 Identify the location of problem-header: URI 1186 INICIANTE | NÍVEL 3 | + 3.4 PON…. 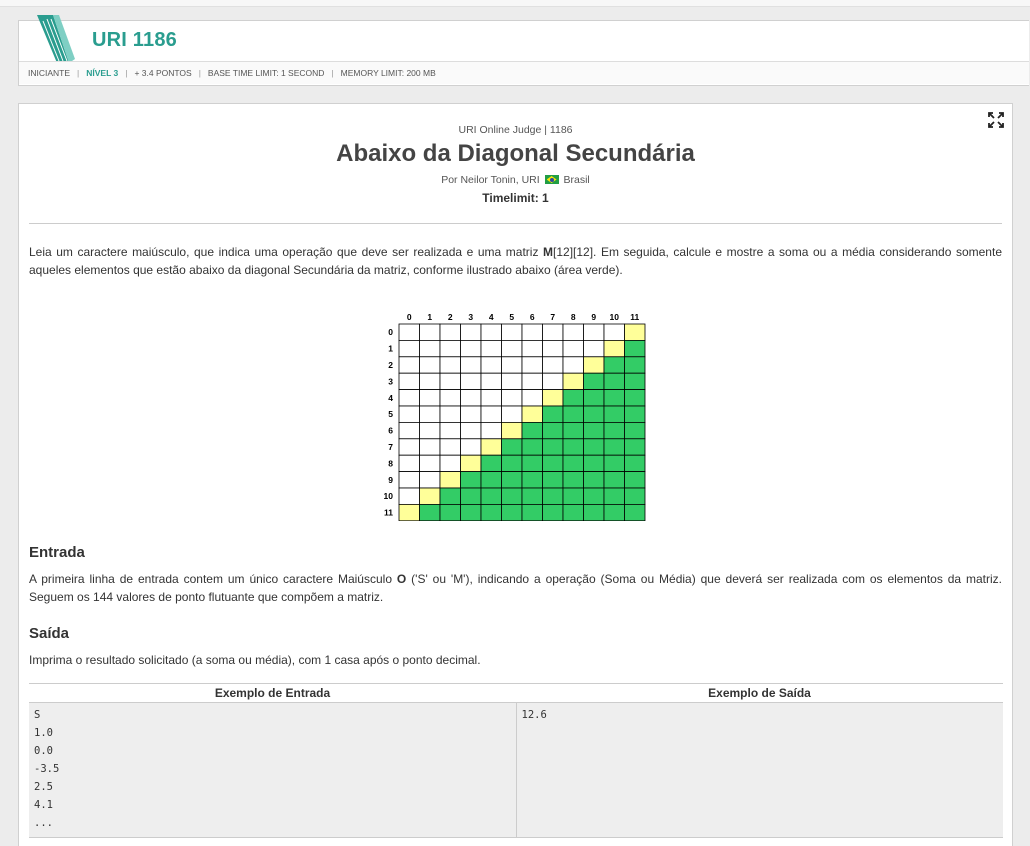
(523, 50).